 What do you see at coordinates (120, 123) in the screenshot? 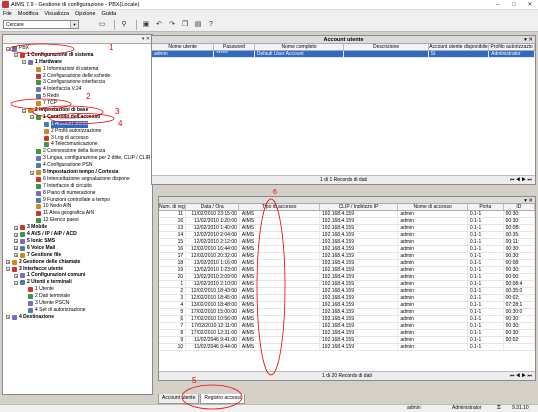
I see `annotation-number-4: 4` at bounding box center [120, 123].